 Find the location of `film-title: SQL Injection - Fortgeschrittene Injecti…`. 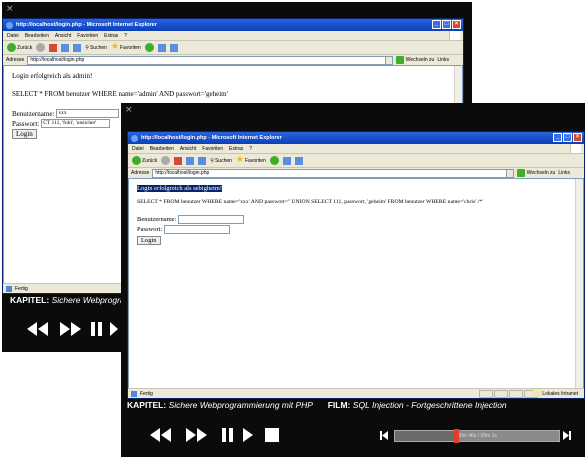

film-title: SQL Injection - Fortgeschrittene Injecti… is located at coordinates (429, 405).